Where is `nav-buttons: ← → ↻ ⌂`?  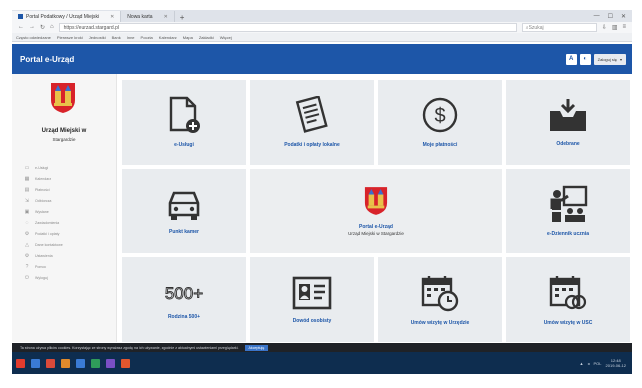 nav-buttons: ← → ↻ ⌂ is located at coordinates (33, 27).